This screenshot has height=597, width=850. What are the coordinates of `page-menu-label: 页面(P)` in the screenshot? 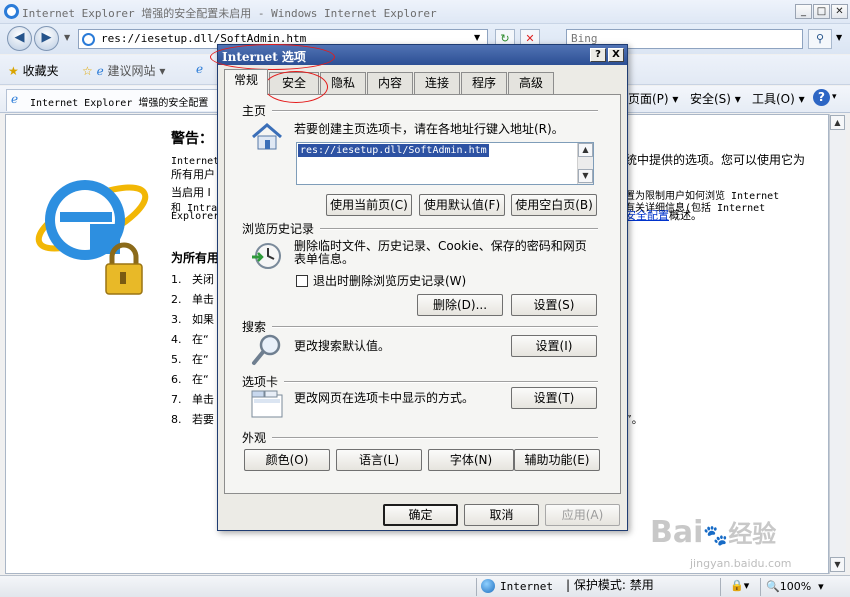 It's located at (648, 99).